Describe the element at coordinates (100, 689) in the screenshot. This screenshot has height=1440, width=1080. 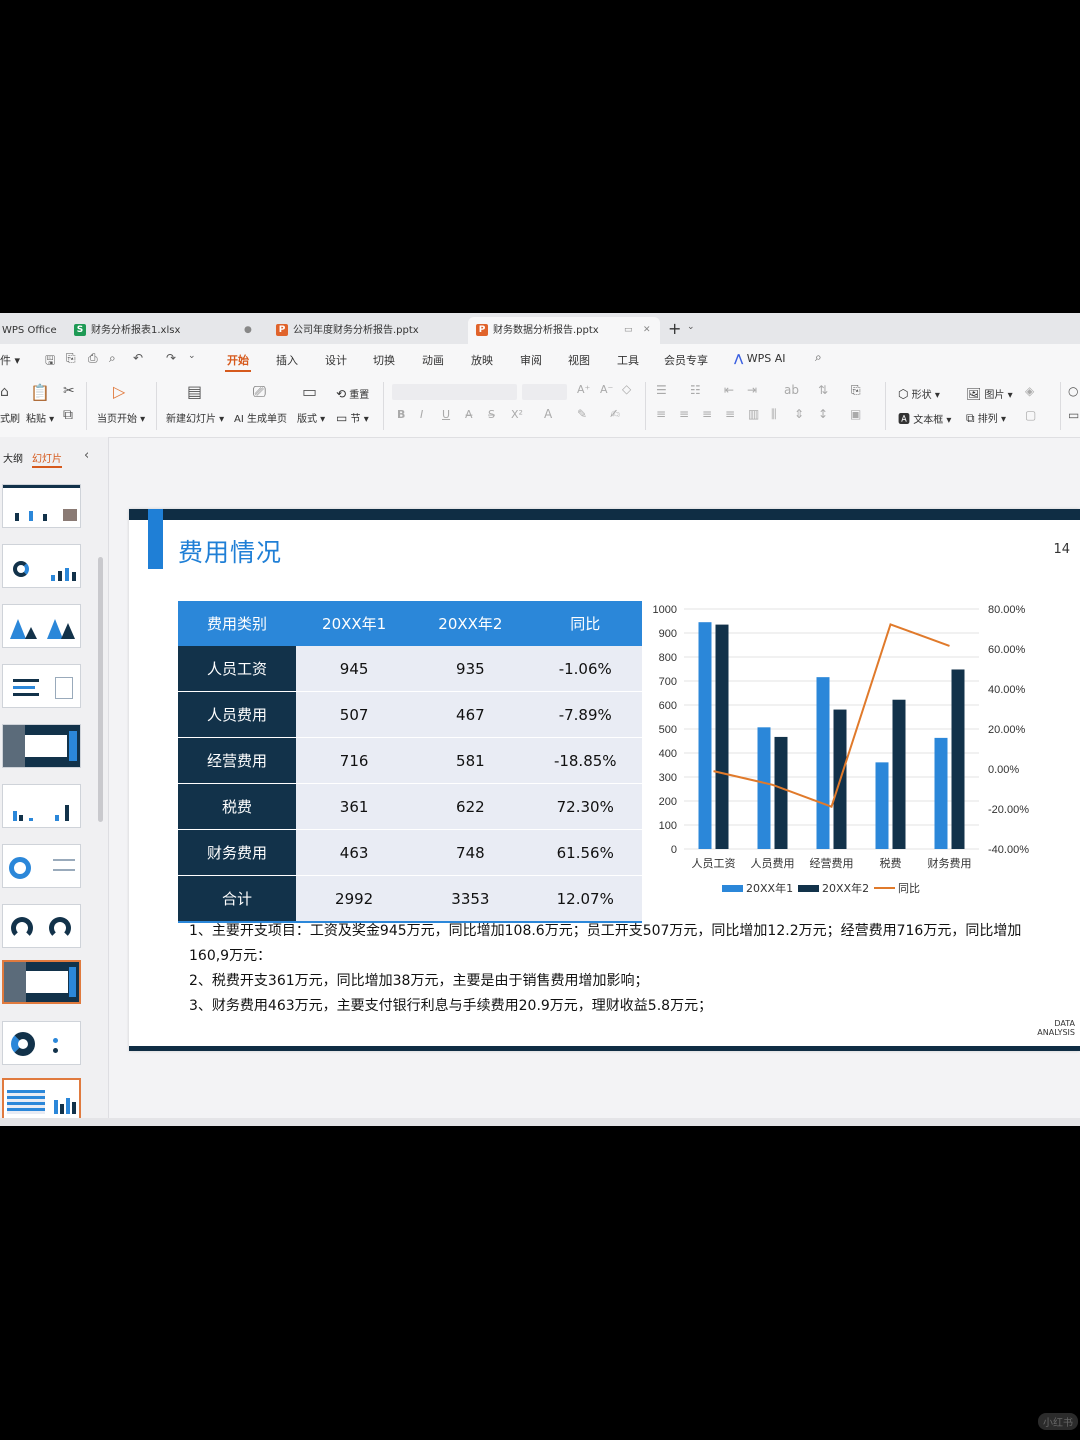
I see `scrollbar` at that location.